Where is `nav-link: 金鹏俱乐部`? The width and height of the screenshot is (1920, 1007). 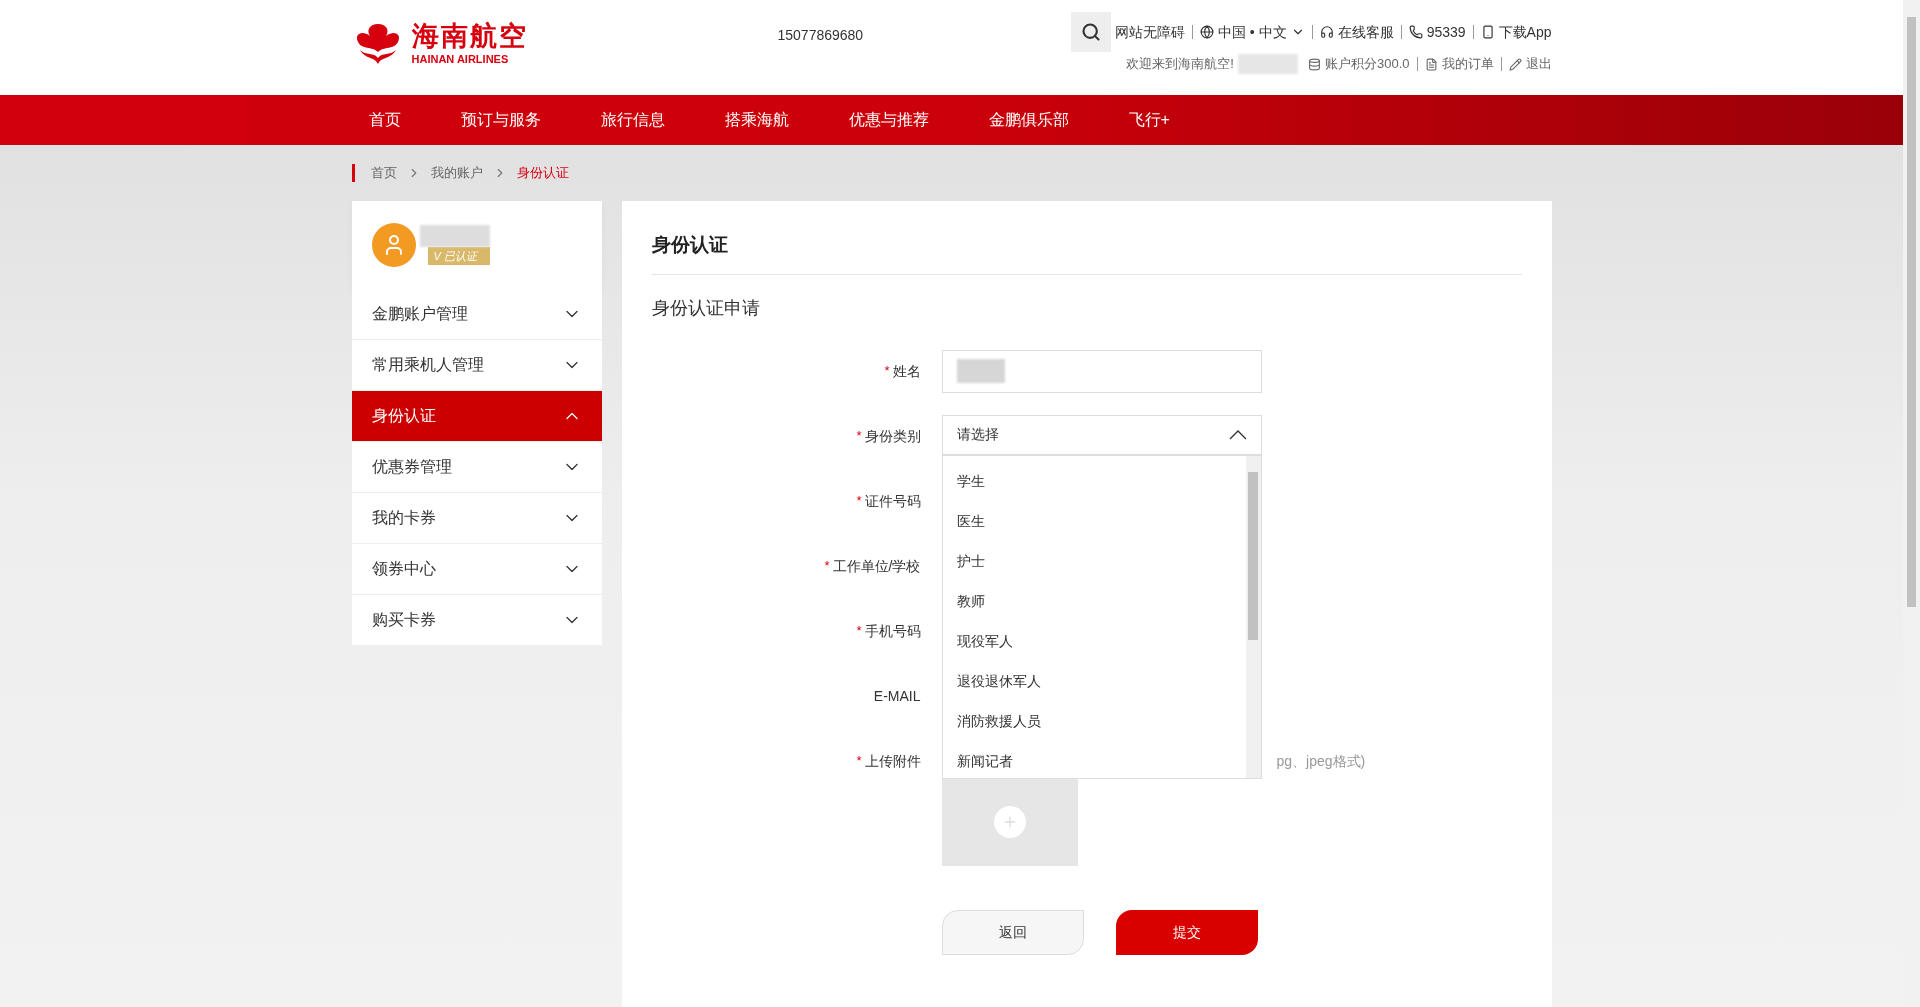
nav-link: 金鹏俱乐部 is located at coordinates (1028, 120).